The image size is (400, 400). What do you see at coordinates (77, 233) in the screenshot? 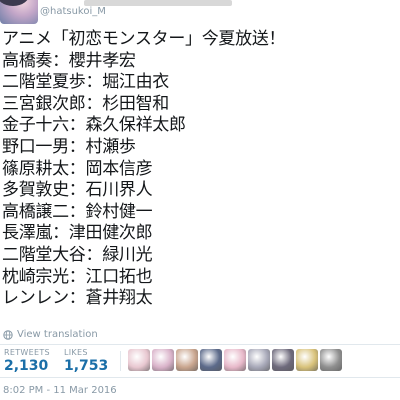
I see `tweet-line: 長澤嵐：津田健次郎` at bounding box center [77, 233].